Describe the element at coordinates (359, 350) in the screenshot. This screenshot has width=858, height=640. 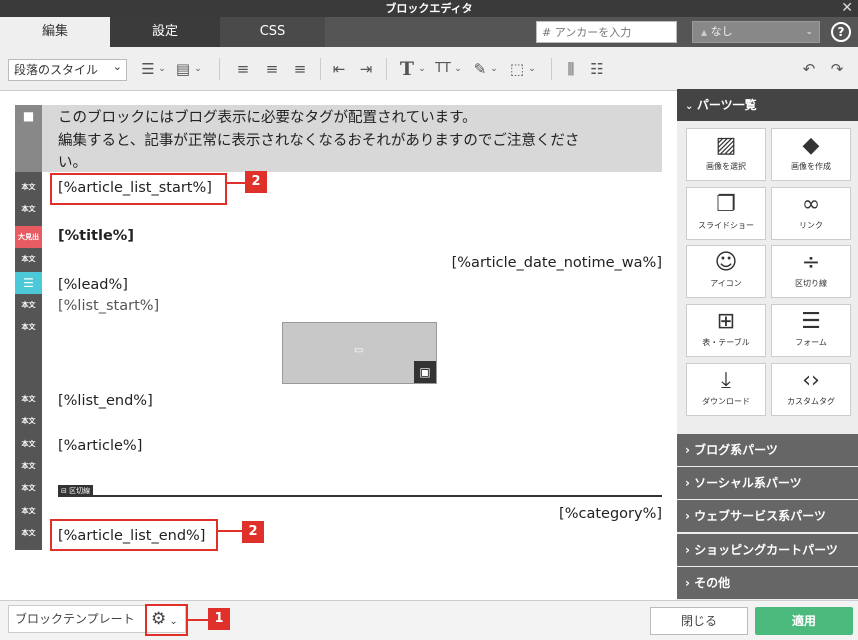
I see `image-icon: ▭` at that location.